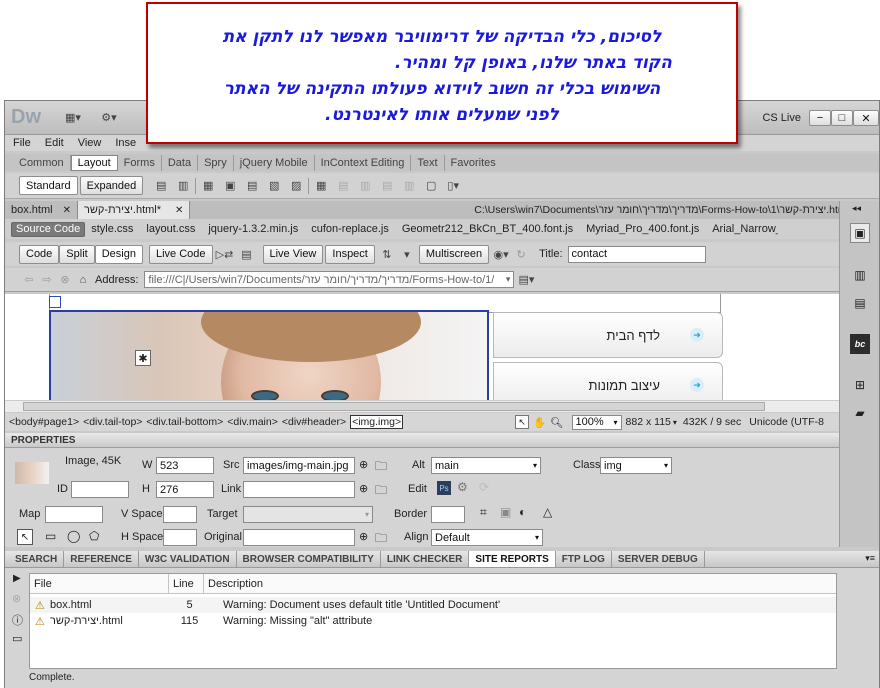  Describe the element at coordinates (48, 185) in the screenshot. I see `standard-button: Standard` at that location.